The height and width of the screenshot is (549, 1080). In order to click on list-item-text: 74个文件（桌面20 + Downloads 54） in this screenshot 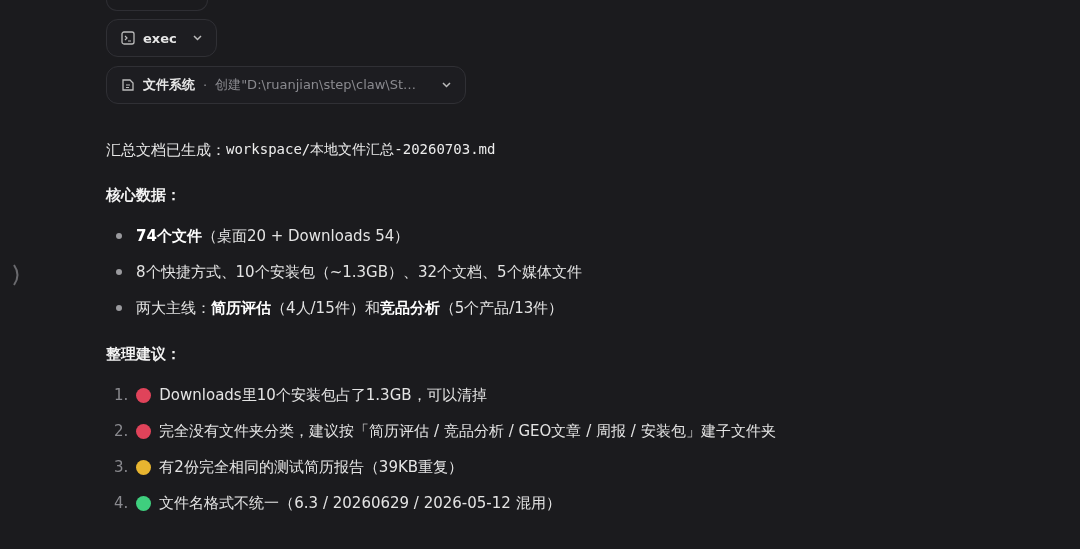, I will do `click(273, 236)`.